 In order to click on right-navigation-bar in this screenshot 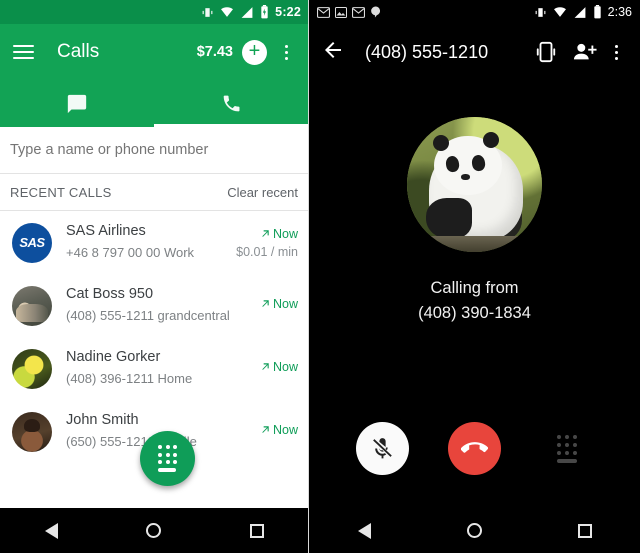, I will do `click(474, 530)`.